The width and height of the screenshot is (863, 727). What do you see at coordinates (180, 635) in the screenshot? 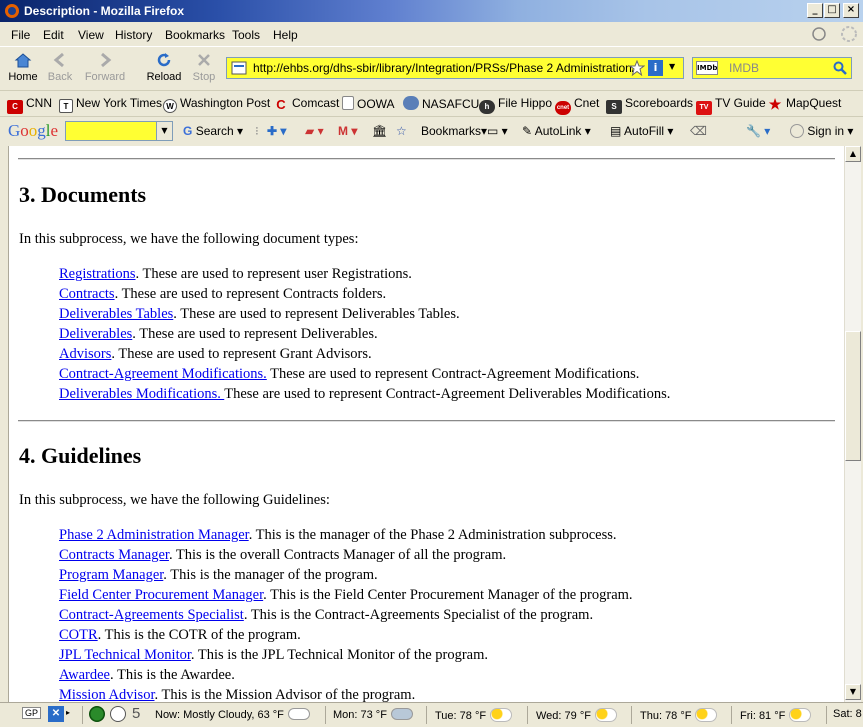
I see `list-item: COTR. This is the COTR of the program.` at bounding box center [180, 635].